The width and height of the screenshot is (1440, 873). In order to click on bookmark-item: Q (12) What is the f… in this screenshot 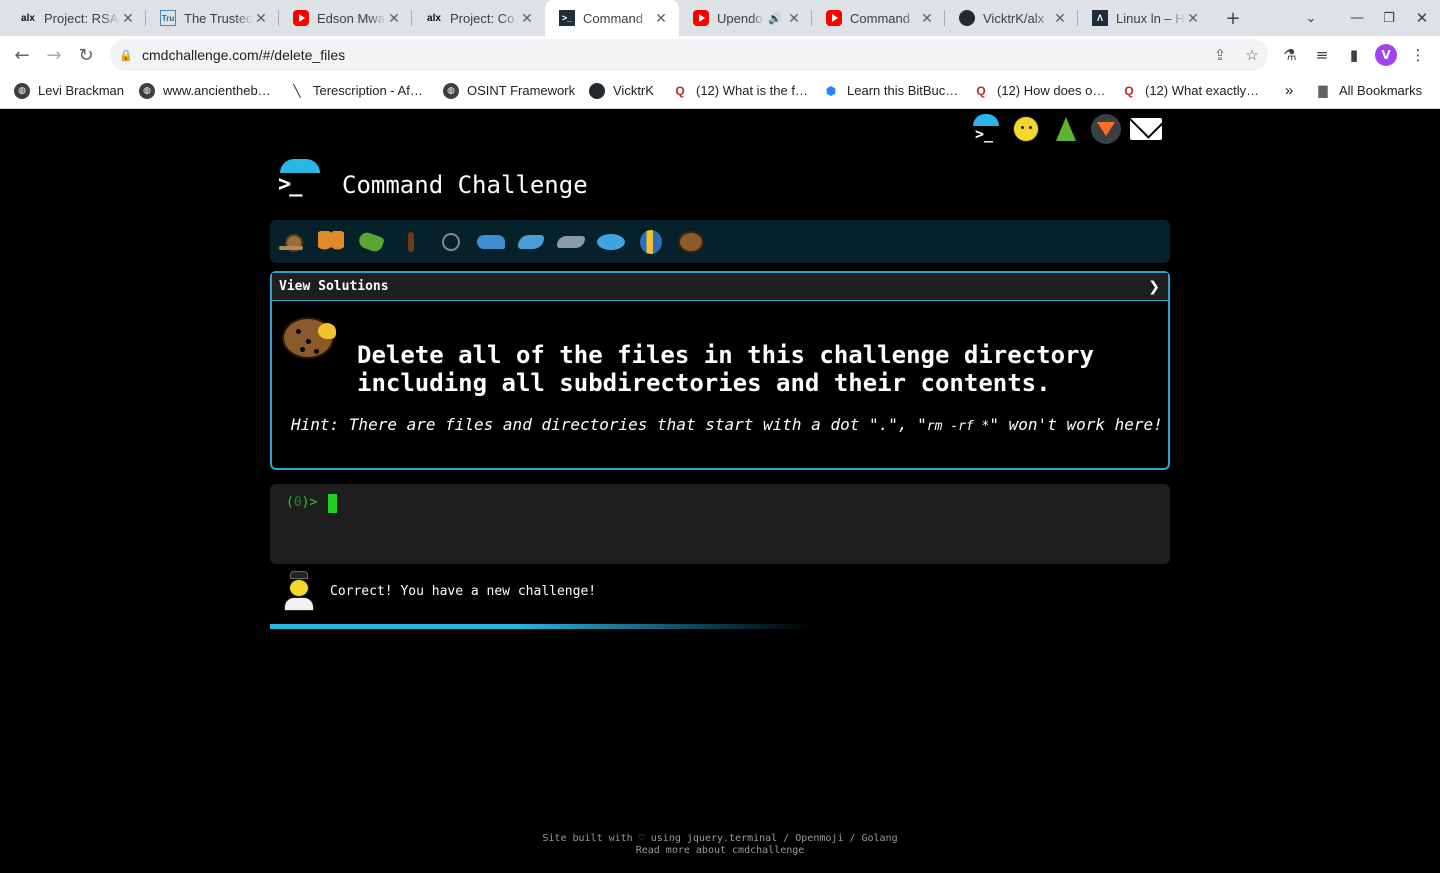, I will do `click(740, 90)`.